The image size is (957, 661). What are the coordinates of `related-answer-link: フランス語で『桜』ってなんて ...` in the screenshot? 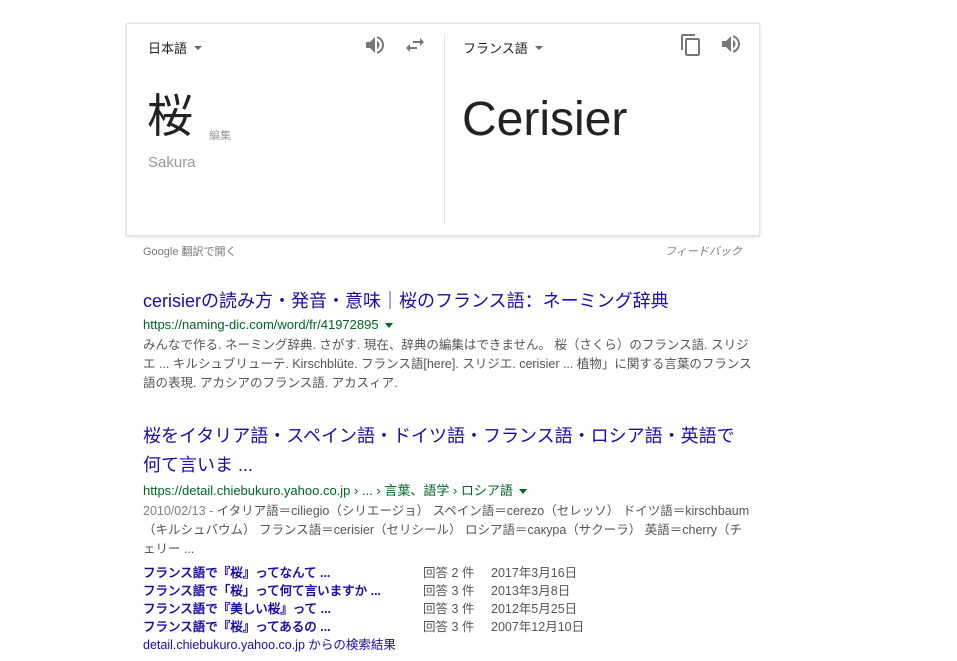 It's located at (283, 573).